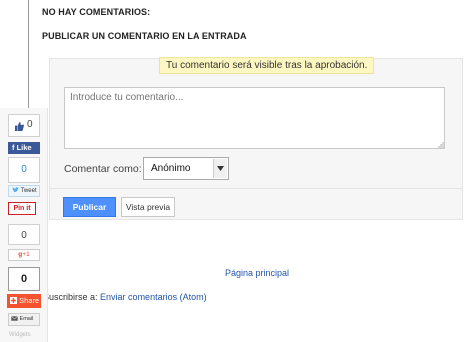  I want to click on like-counter-box: 0, so click(24, 125).